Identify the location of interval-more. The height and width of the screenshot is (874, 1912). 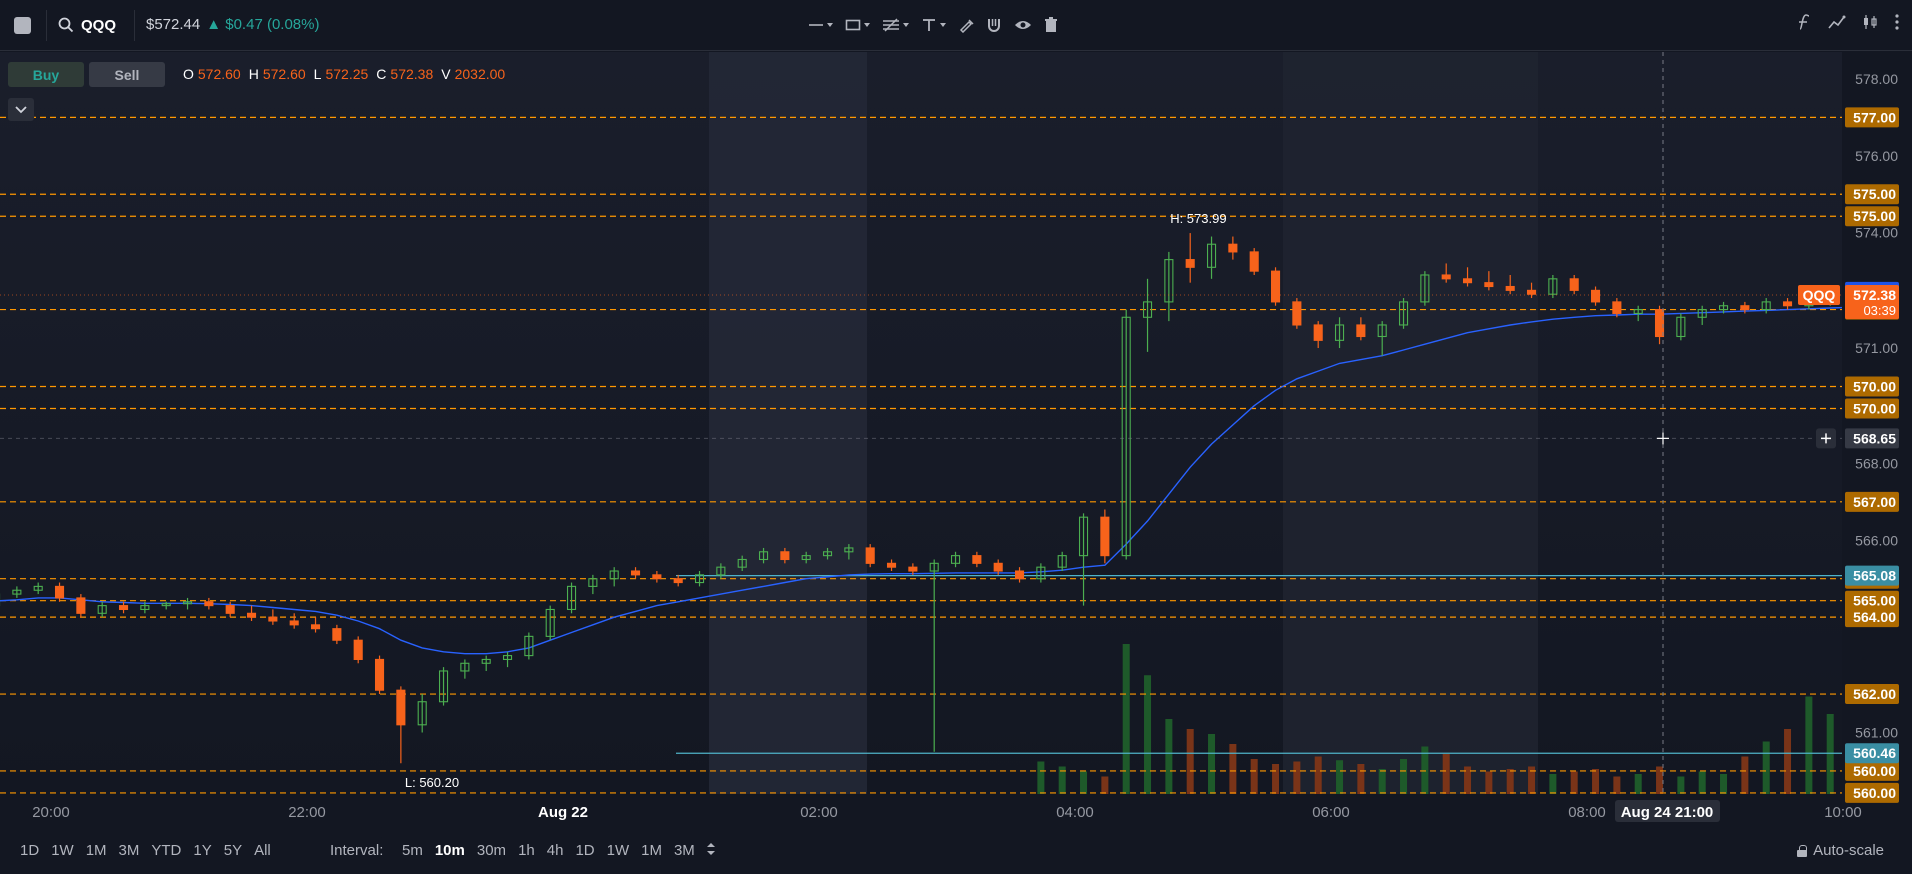
(711, 850).